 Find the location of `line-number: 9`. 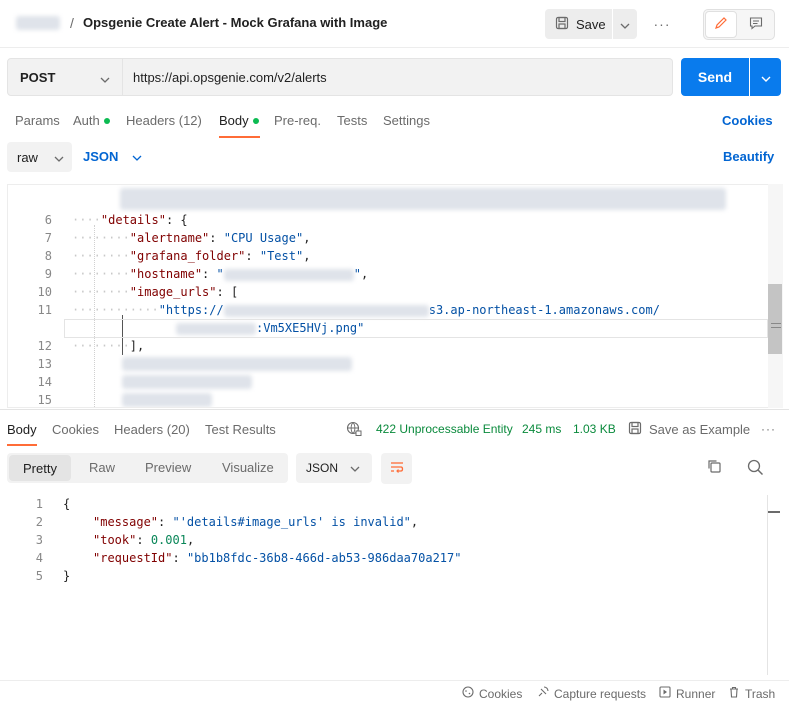

line-number: 9 is located at coordinates (48, 274).